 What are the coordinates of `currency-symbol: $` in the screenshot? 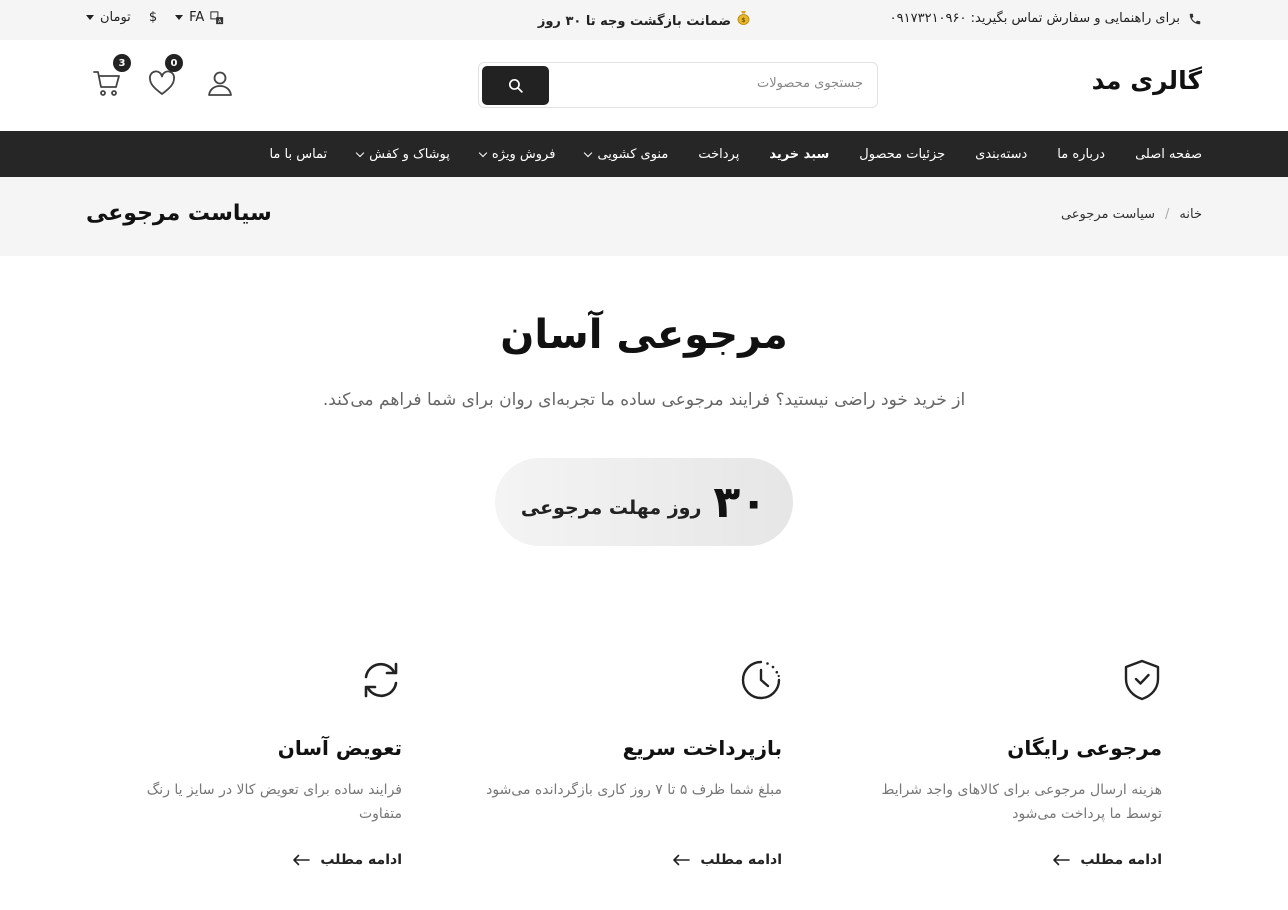 It's located at (153, 17).